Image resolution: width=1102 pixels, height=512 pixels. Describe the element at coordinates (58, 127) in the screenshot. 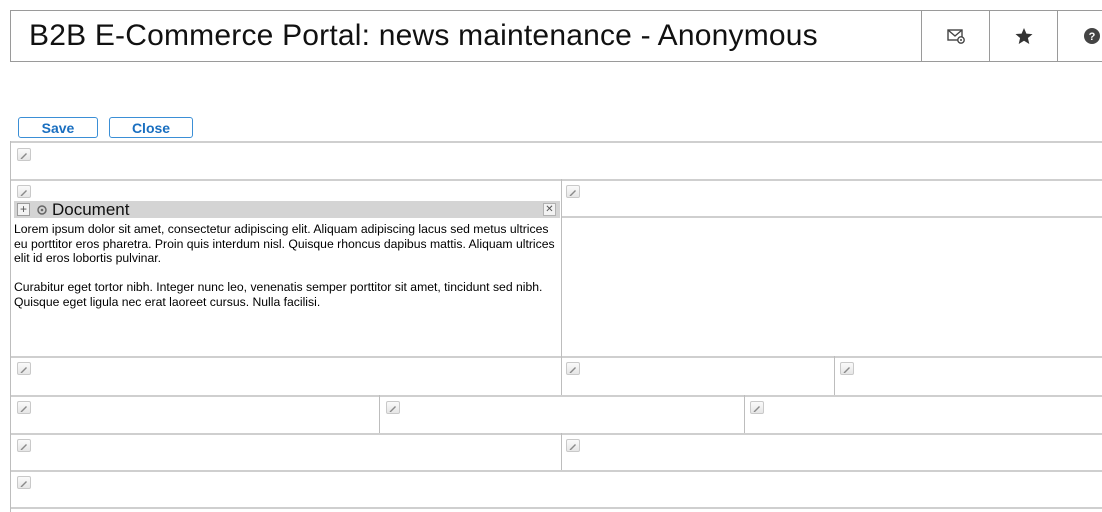

I see `save-button: Save` at that location.